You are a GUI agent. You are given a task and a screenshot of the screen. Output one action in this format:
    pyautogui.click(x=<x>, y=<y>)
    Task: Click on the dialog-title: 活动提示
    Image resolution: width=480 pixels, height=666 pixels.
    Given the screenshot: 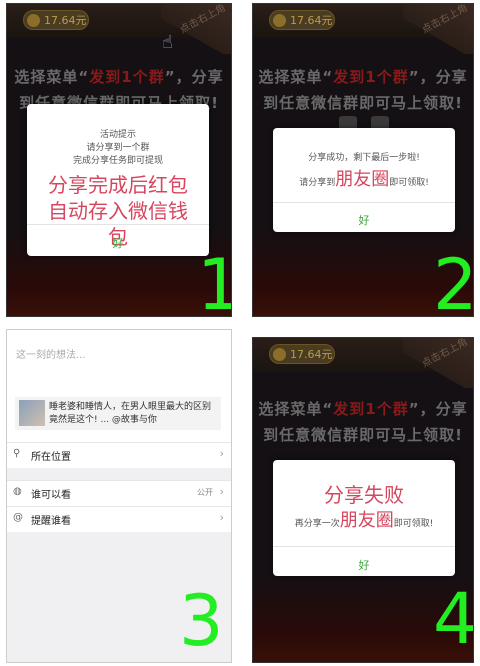 What is the action you would take?
    pyautogui.click(x=117, y=135)
    